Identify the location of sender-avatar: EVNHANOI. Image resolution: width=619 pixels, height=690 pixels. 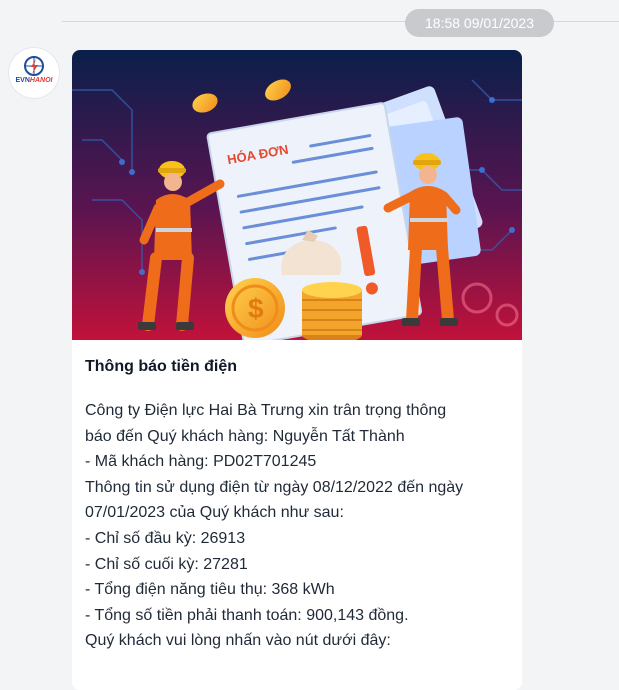
(34, 73).